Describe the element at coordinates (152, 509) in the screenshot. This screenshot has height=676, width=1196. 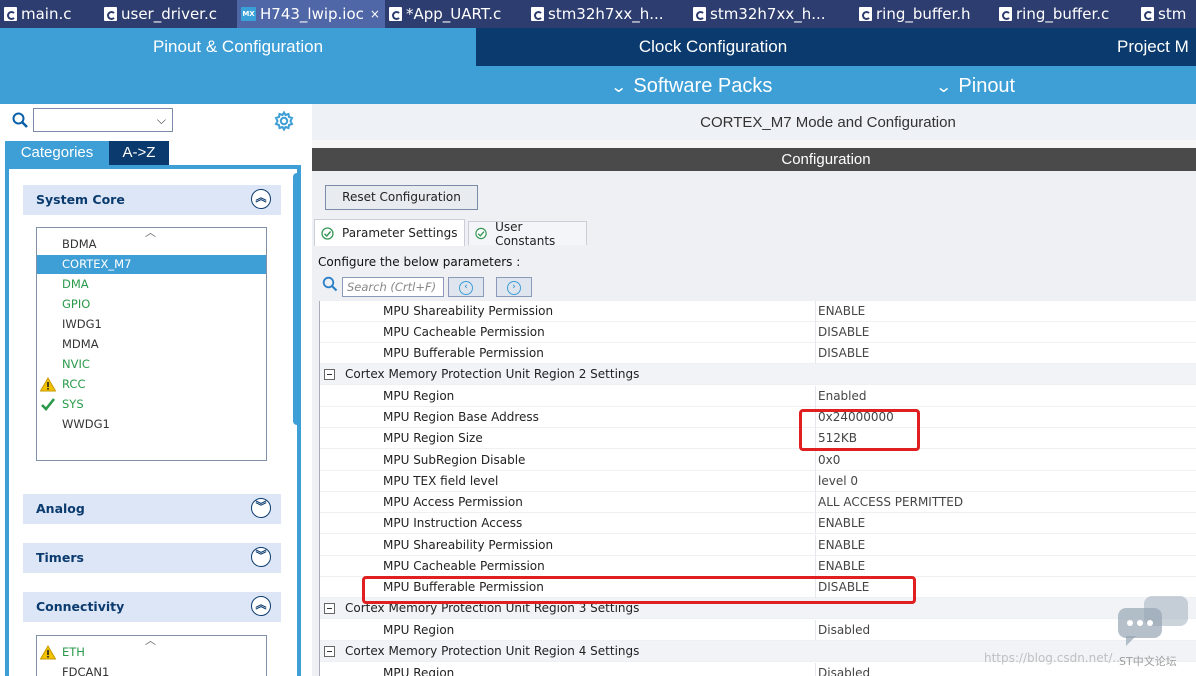
I see `category-analog: Analog ︾` at that location.